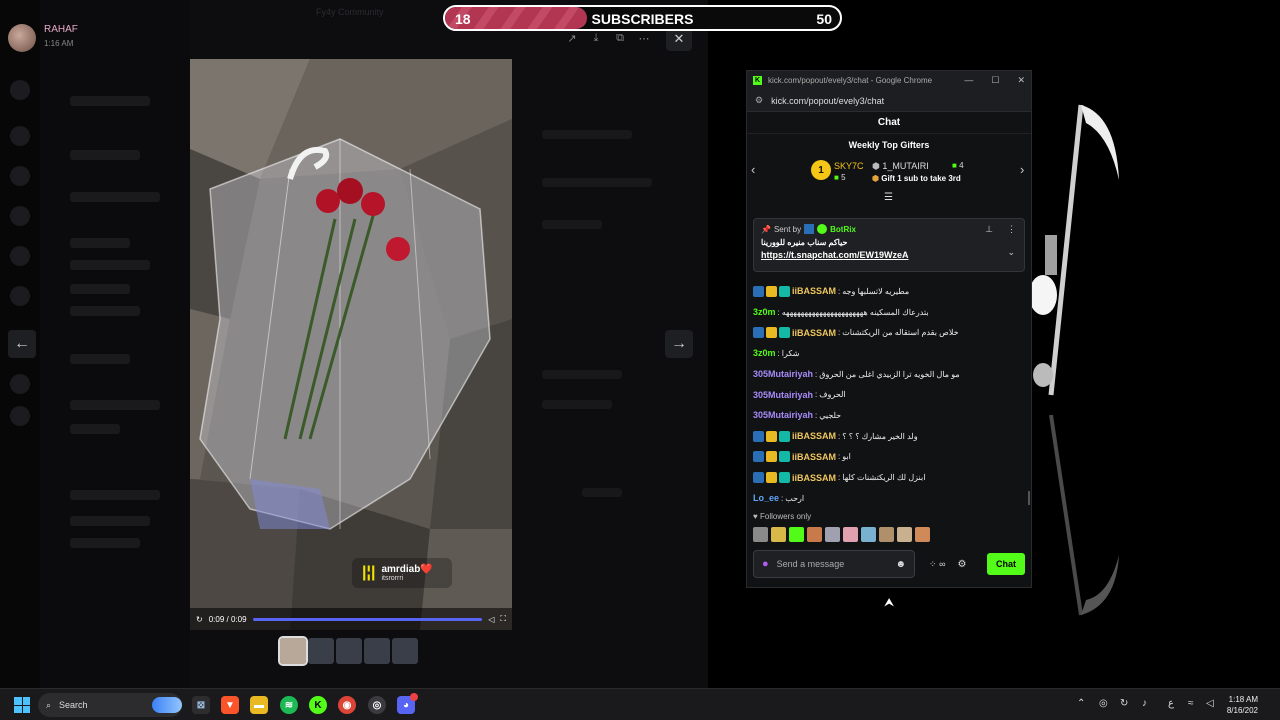 The width and height of the screenshot is (1280, 720). What do you see at coordinates (900, 564) in the screenshot?
I see `emoji-icon: ☻` at bounding box center [900, 564].